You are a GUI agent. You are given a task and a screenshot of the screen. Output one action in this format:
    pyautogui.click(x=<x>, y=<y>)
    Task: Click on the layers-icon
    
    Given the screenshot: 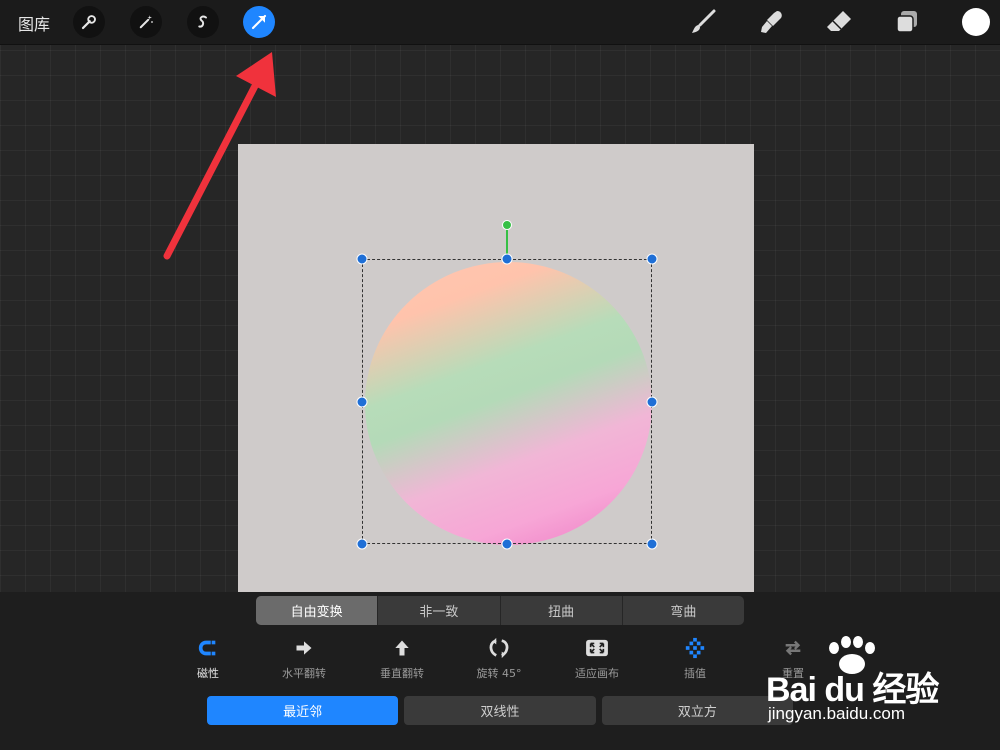 What is the action you would take?
    pyautogui.click(x=907, y=22)
    